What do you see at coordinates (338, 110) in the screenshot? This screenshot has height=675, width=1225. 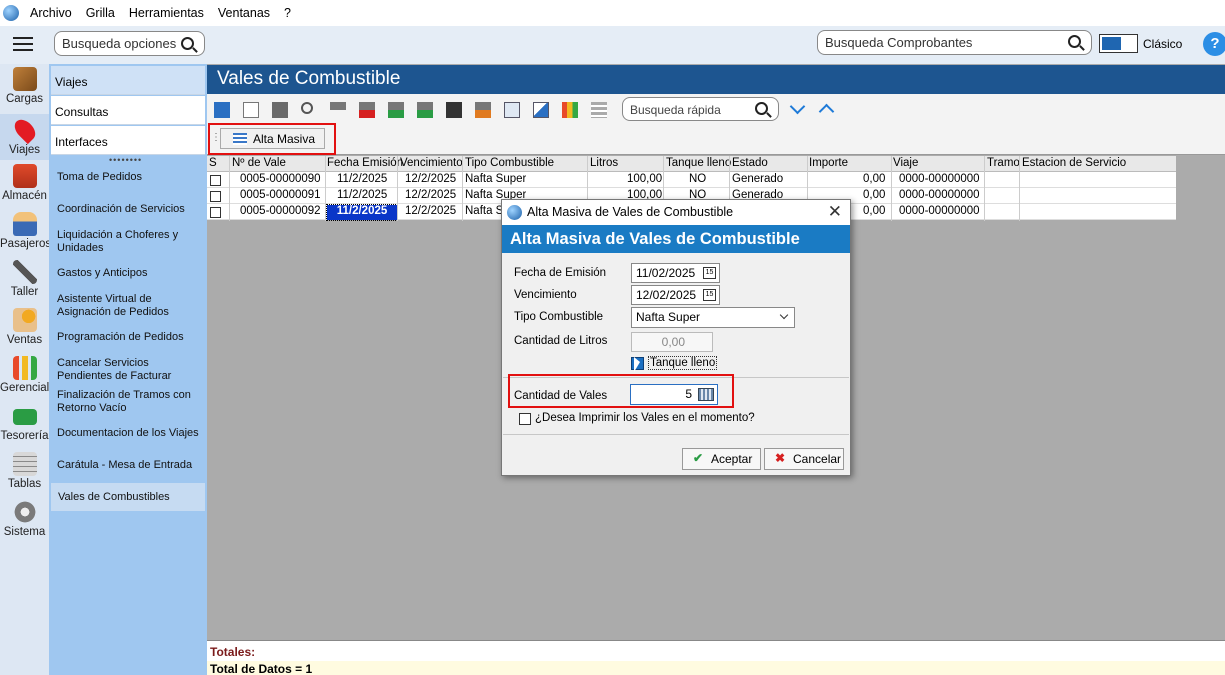 I see `filter-icon` at bounding box center [338, 110].